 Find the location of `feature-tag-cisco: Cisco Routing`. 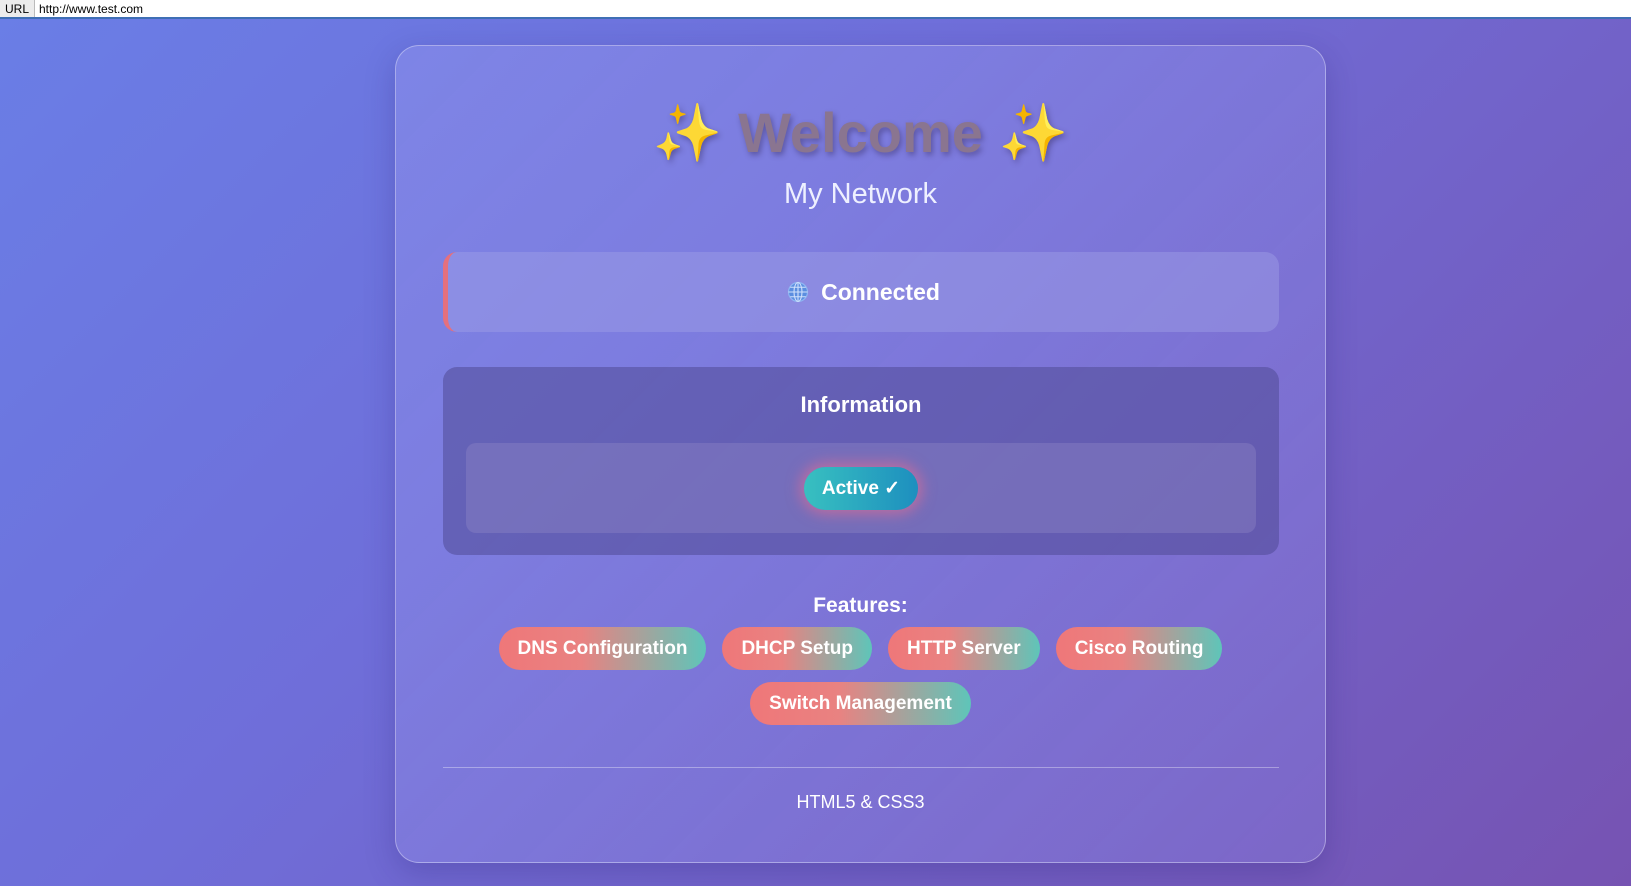

feature-tag-cisco: Cisco Routing is located at coordinates (1139, 648).